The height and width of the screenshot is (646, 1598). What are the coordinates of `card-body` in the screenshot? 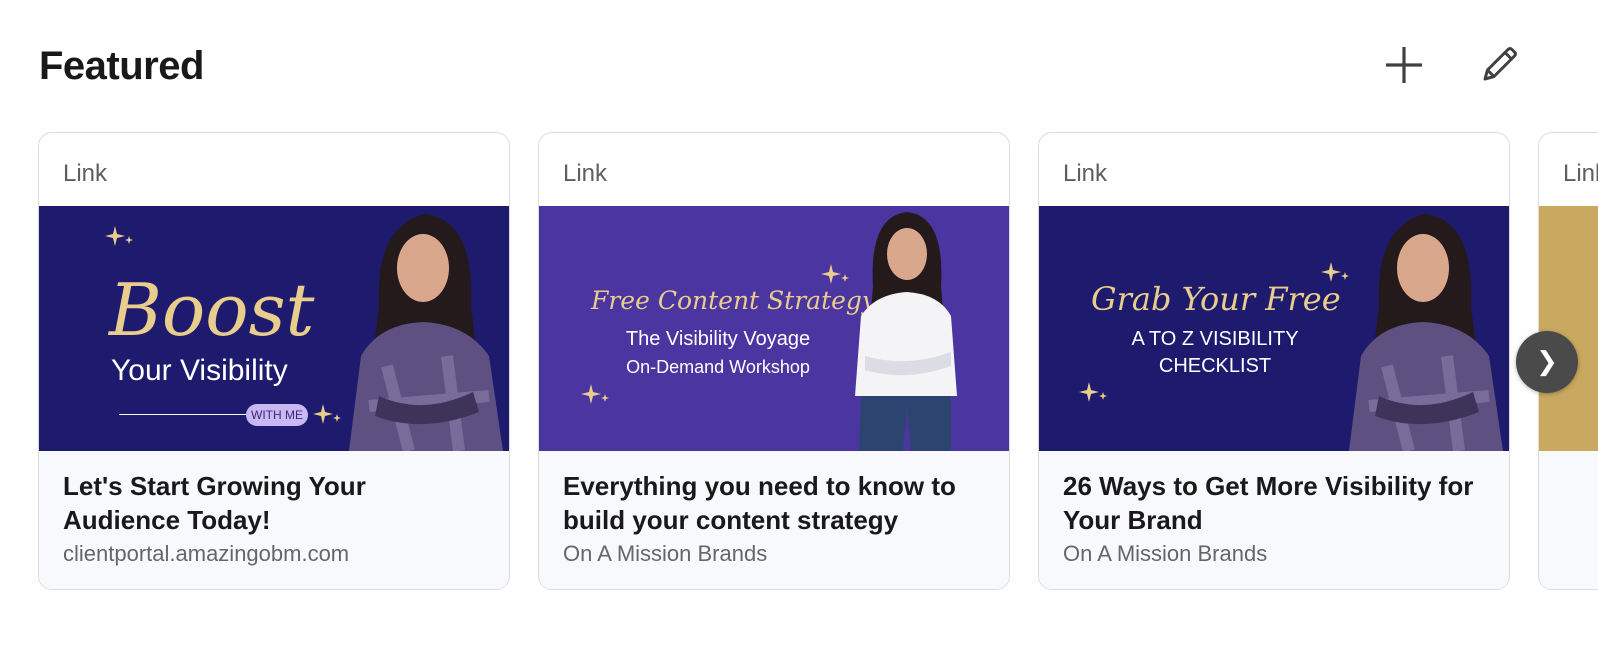 It's located at (1568, 520).